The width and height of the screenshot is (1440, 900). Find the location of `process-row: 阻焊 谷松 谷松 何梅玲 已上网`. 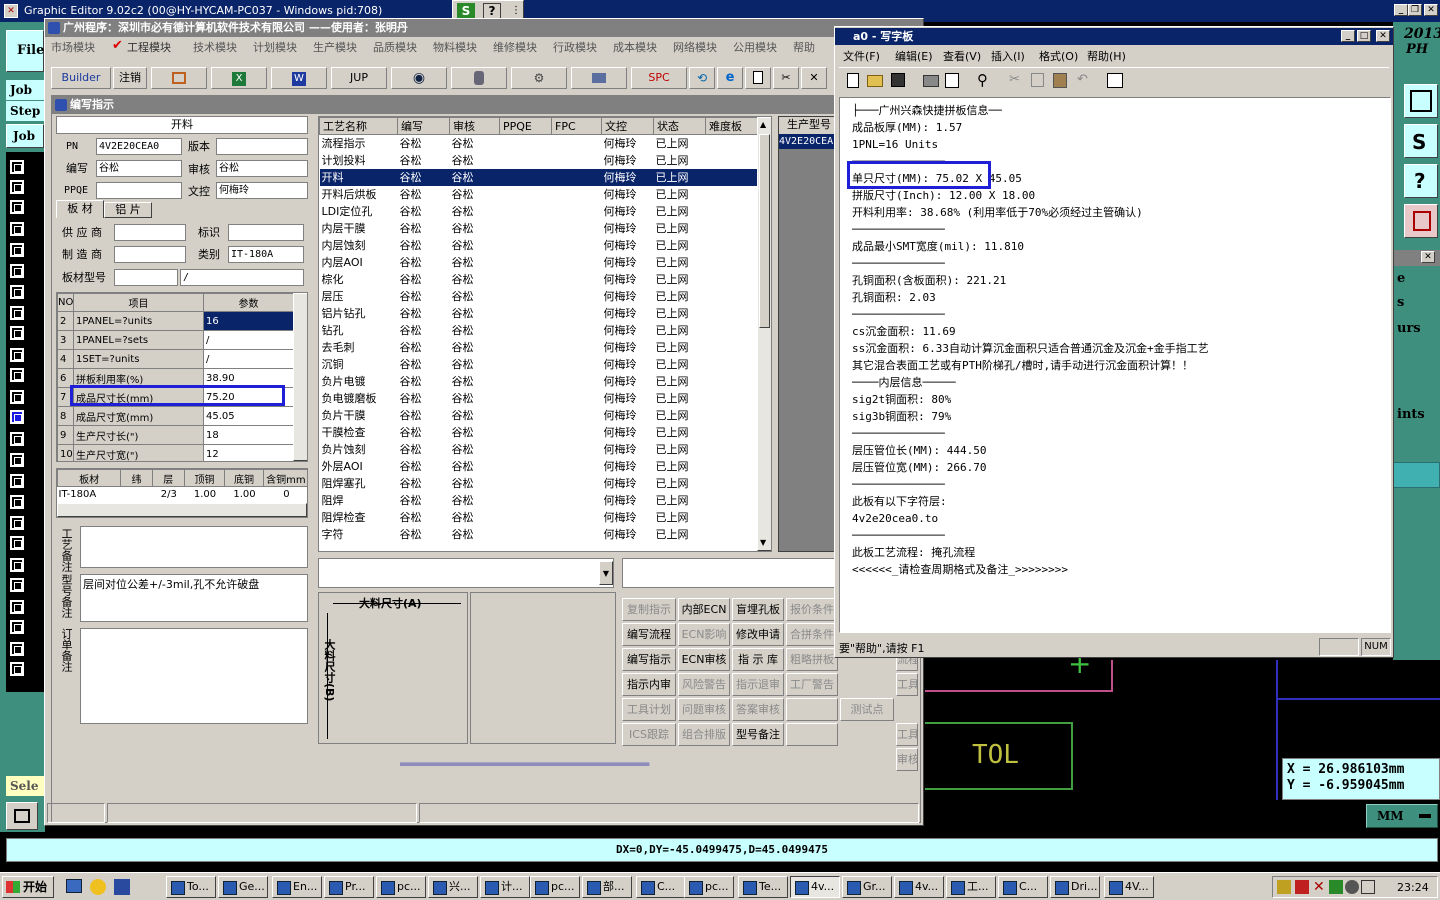

process-row: 阻焊 谷松 谷松 何梅玲 已上网 is located at coordinates (539, 500).